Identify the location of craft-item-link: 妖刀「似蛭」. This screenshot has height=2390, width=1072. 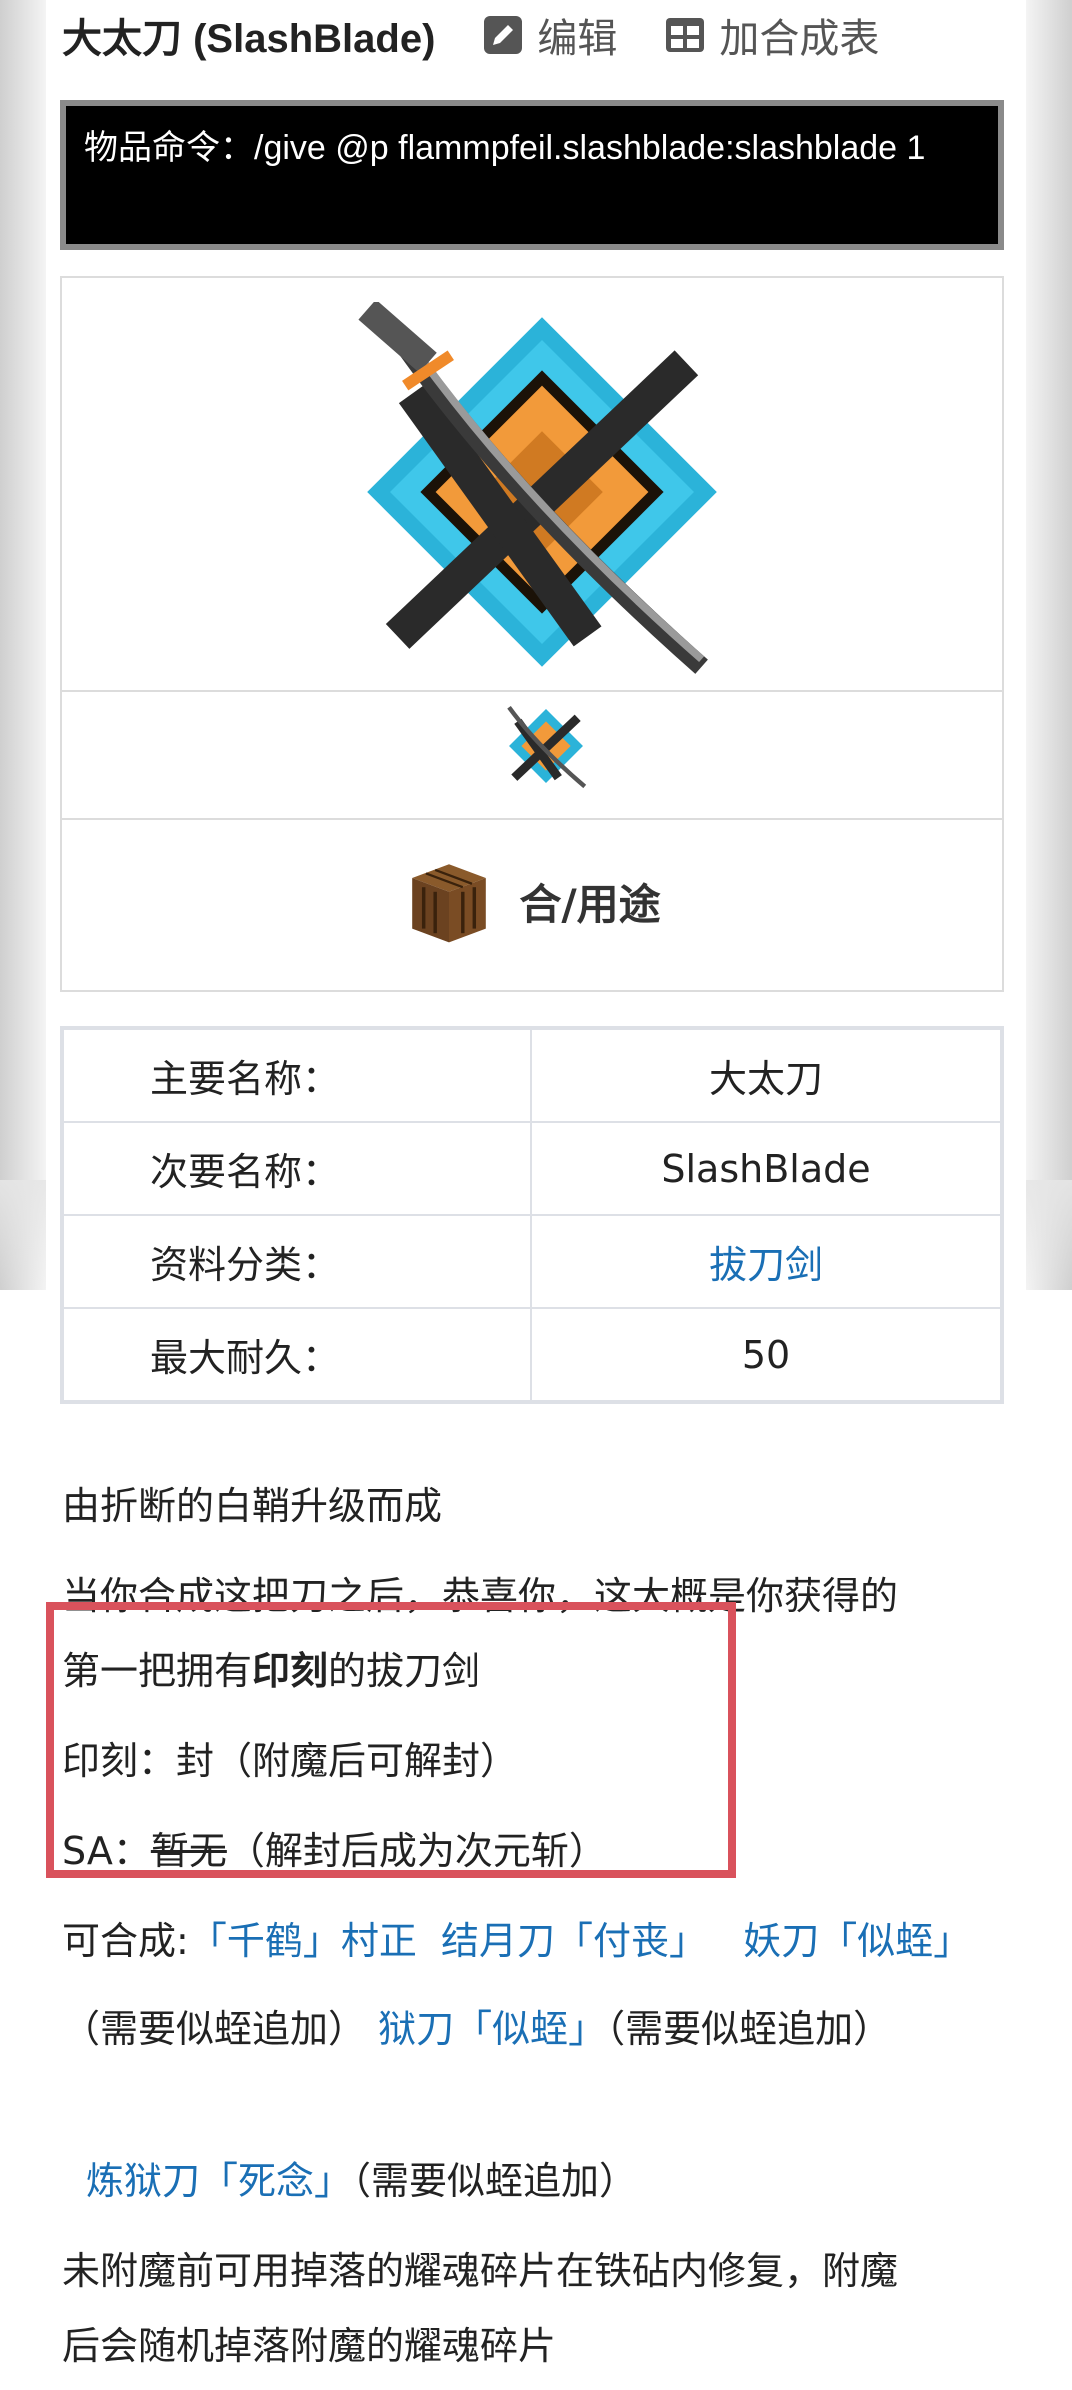
(857, 1941).